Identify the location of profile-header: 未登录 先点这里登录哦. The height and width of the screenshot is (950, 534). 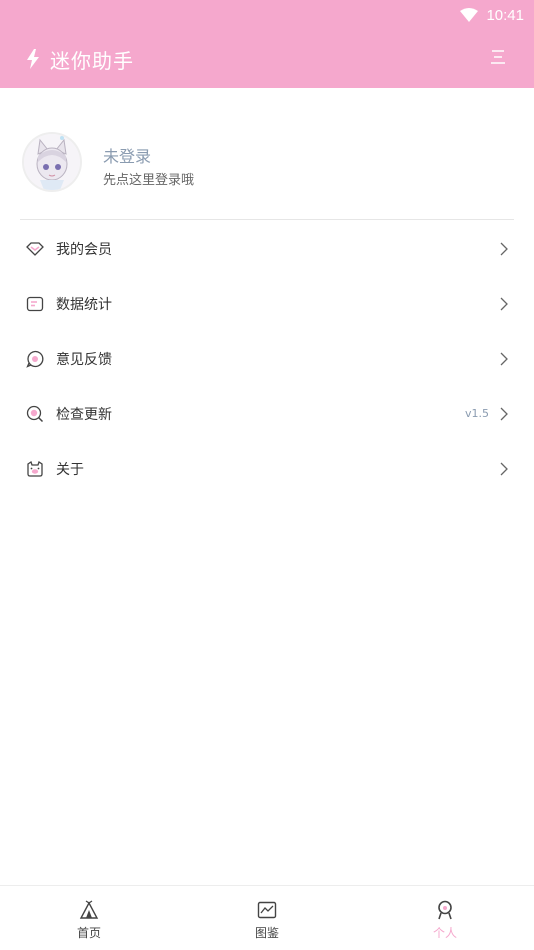
(267, 154).